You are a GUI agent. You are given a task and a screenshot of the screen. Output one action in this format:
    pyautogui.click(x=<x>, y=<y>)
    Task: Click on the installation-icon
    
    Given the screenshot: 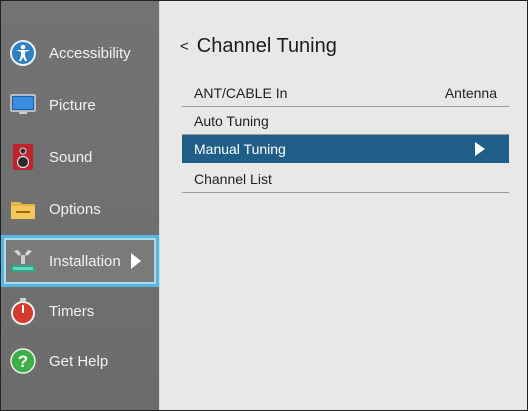 What is the action you would take?
    pyautogui.click(x=23, y=261)
    